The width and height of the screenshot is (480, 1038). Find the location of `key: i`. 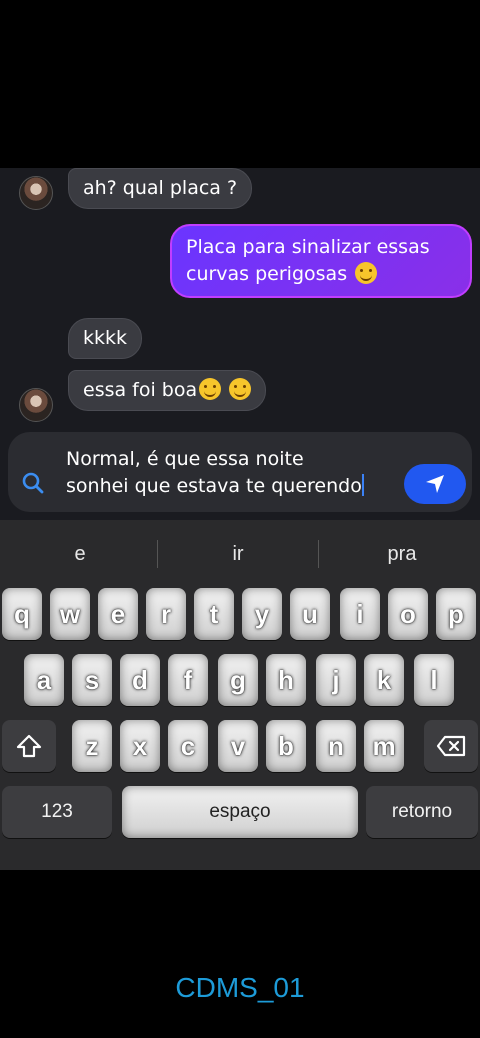

key: i is located at coordinates (360, 614).